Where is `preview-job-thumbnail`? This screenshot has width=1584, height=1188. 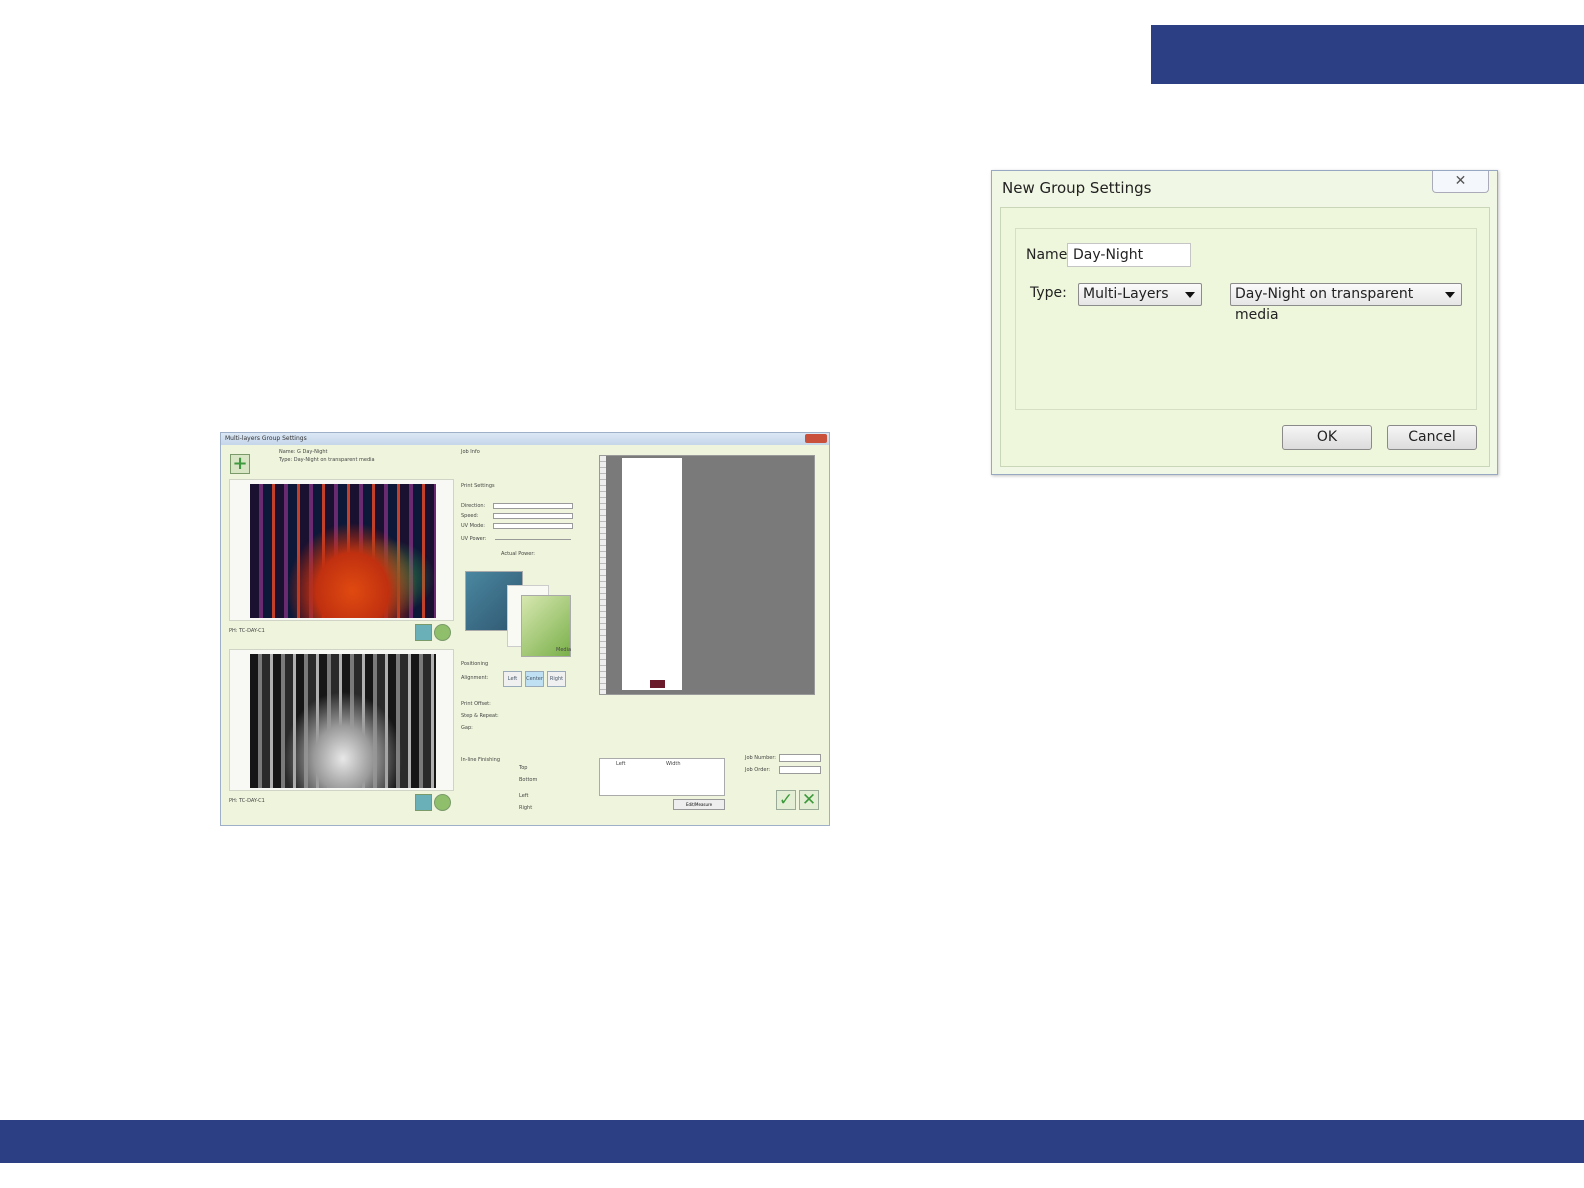
preview-job-thumbnail is located at coordinates (657, 684).